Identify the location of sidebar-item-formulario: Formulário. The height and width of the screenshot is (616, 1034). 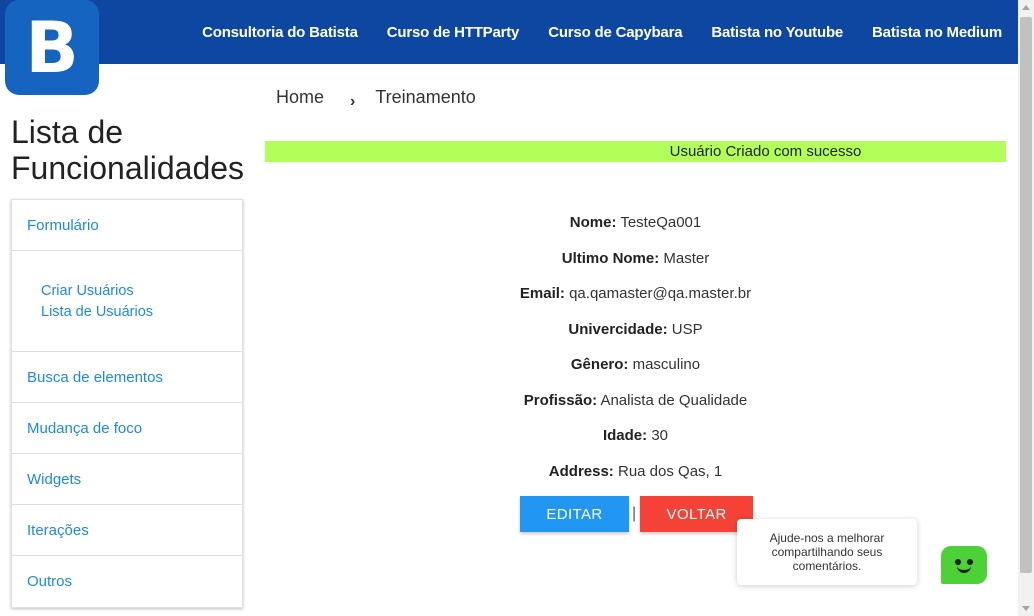
(127, 225).